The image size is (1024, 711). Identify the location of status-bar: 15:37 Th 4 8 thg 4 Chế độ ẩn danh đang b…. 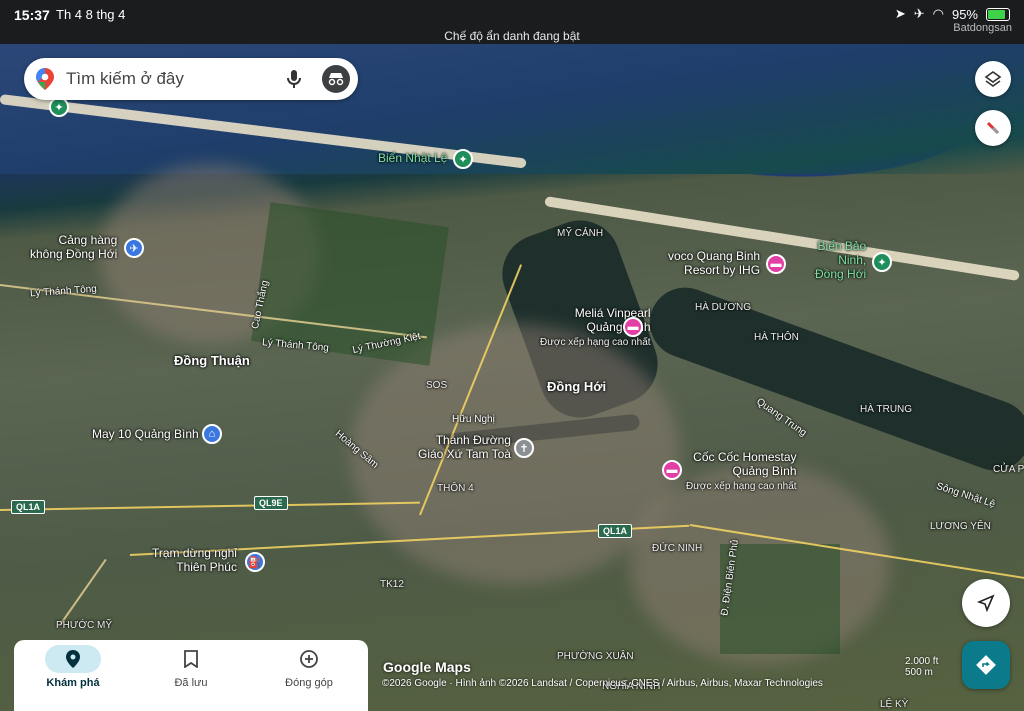
(512, 22).